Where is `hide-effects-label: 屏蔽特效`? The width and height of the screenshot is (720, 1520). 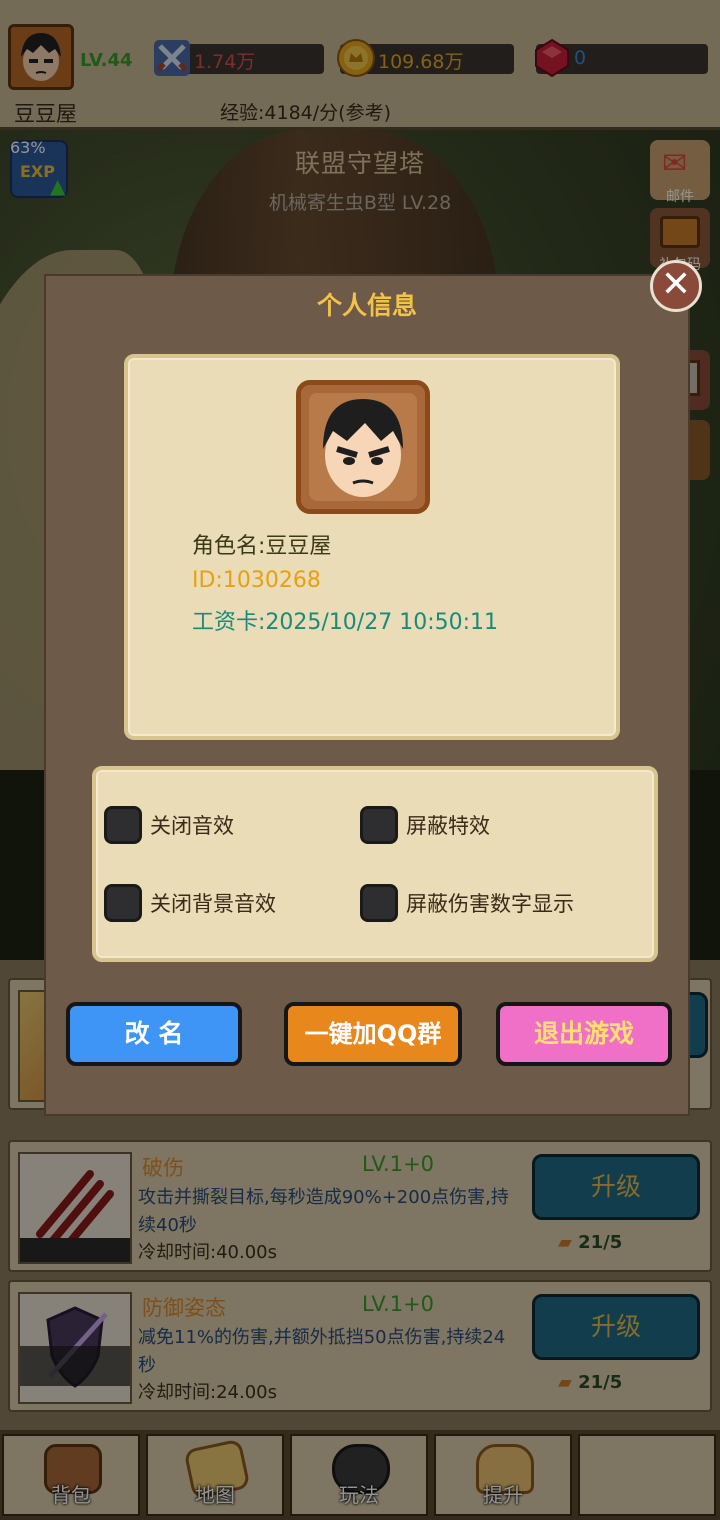
hide-effects-label: 屏蔽特效 is located at coordinates (448, 826).